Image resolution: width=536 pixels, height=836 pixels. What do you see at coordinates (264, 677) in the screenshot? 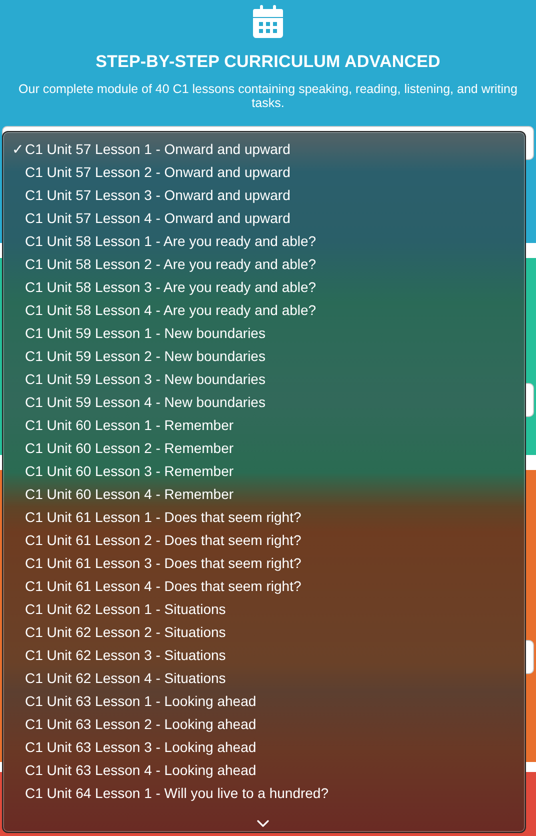
I see `menu-option: C1 Unit 62 Lesson 4 - Situations` at bounding box center [264, 677].